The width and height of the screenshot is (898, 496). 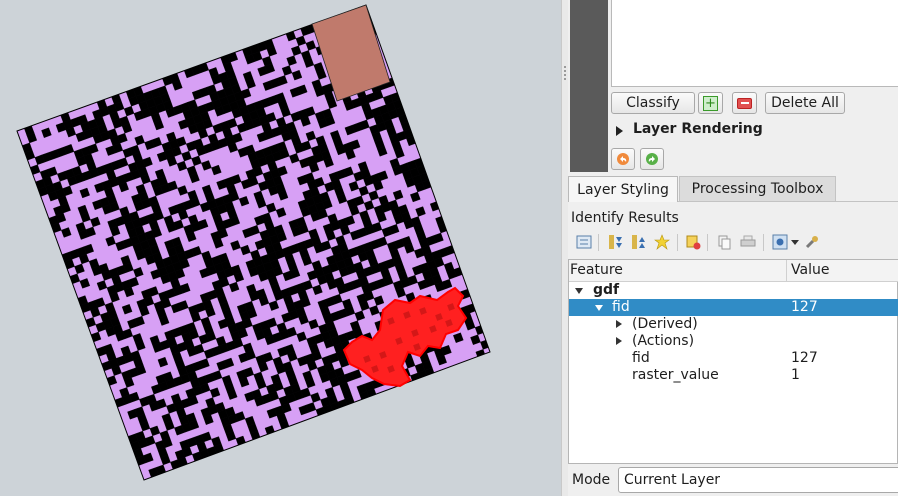 What do you see at coordinates (724, 242) in the screenshot?
I see `copy-feature-icon` at bounding box center [724, 242].